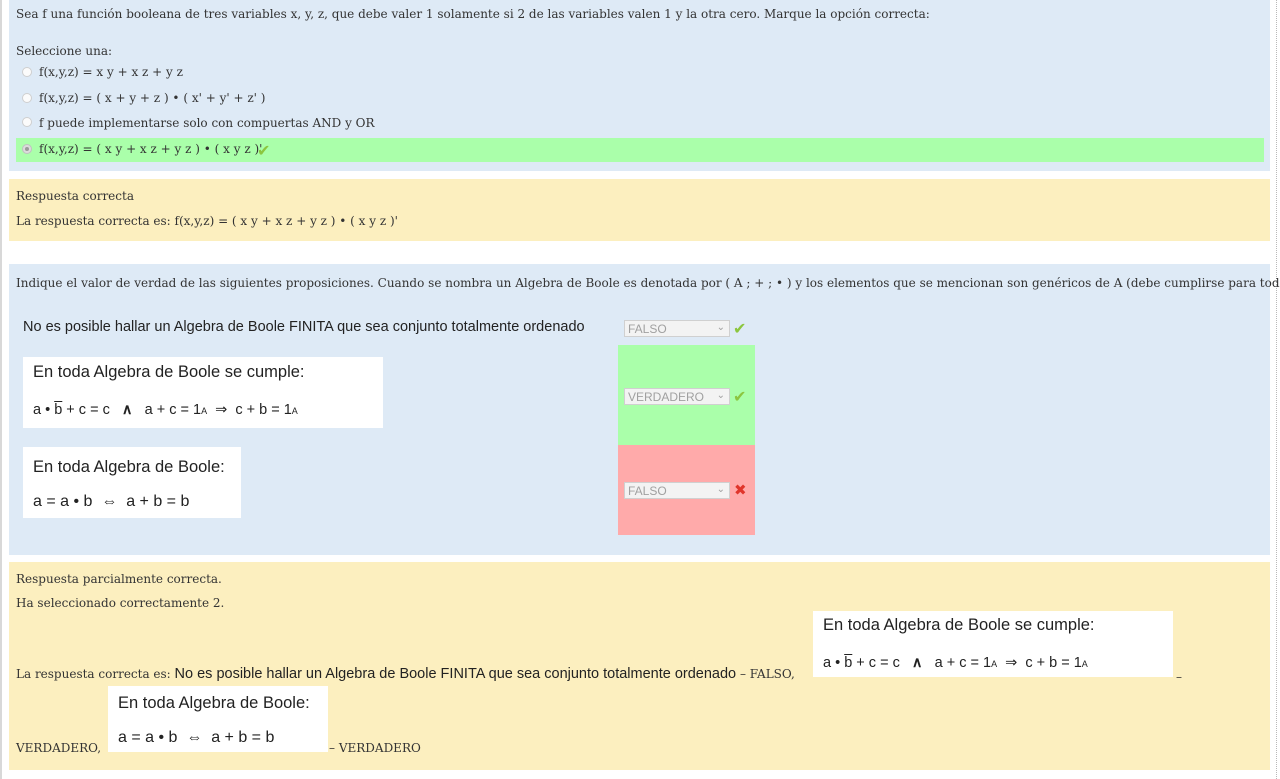 The width and height of the screenshot is (1280, 779). I want to click on statement-3-formula: a = a • b ⇔ a + b = b, so click(111, 501).